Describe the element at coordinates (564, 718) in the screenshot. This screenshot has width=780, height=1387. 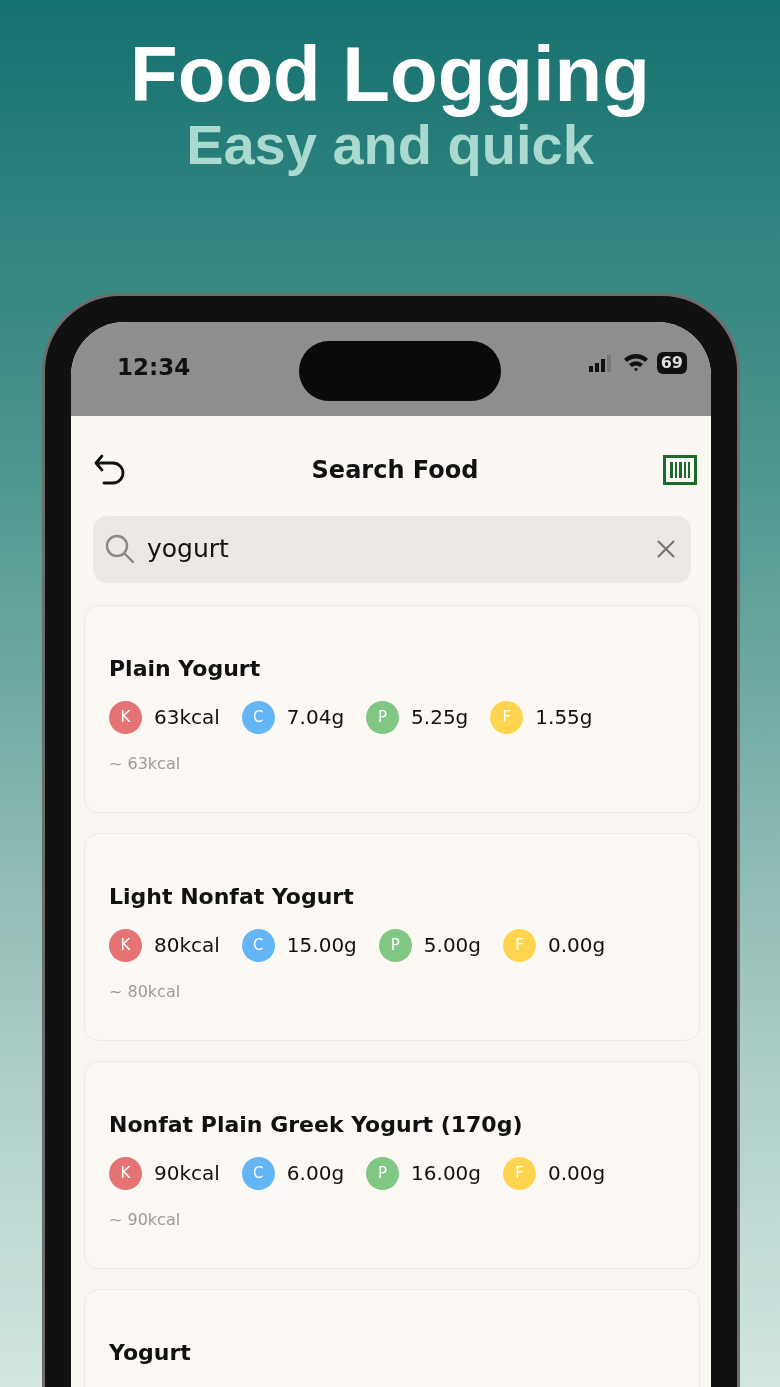
I see `nutrient-value: 1.55g` at that location.